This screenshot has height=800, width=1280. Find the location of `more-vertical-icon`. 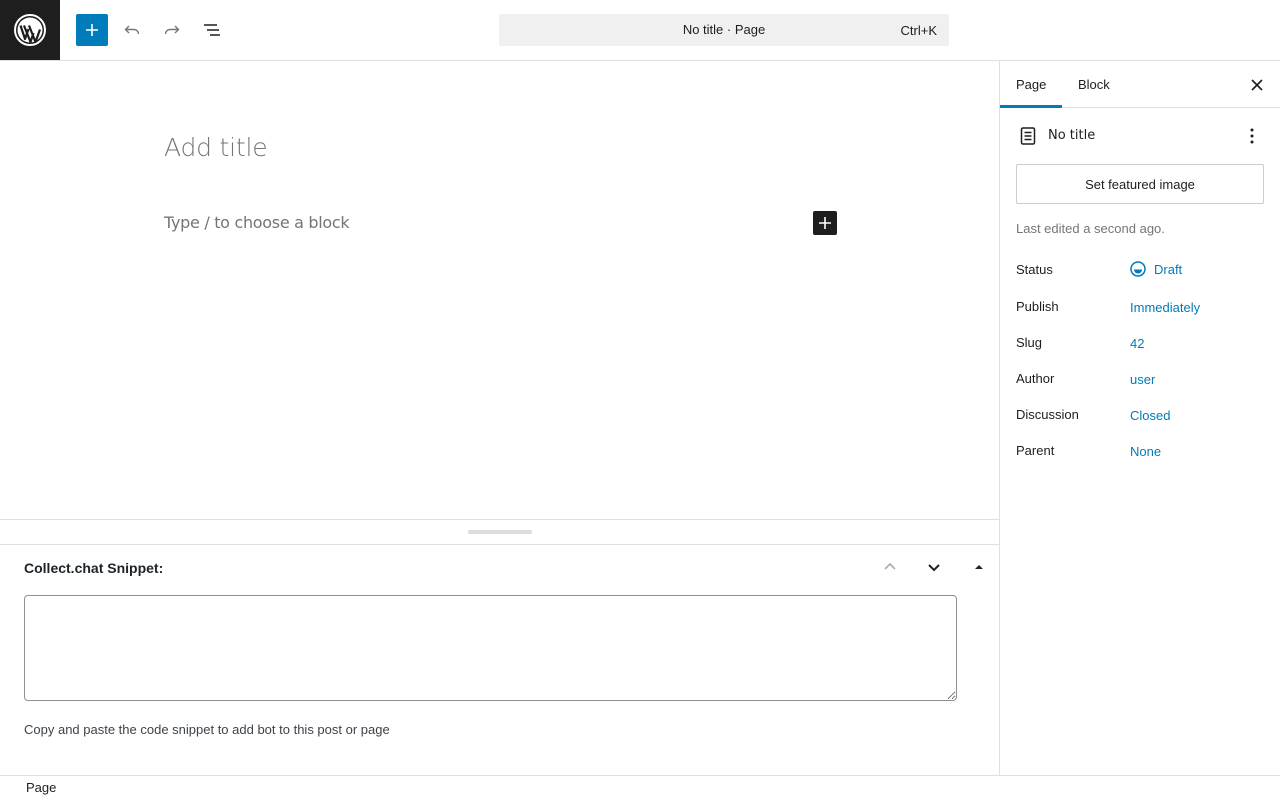

more-vertical-icon is located at coordinates (1252, 136).